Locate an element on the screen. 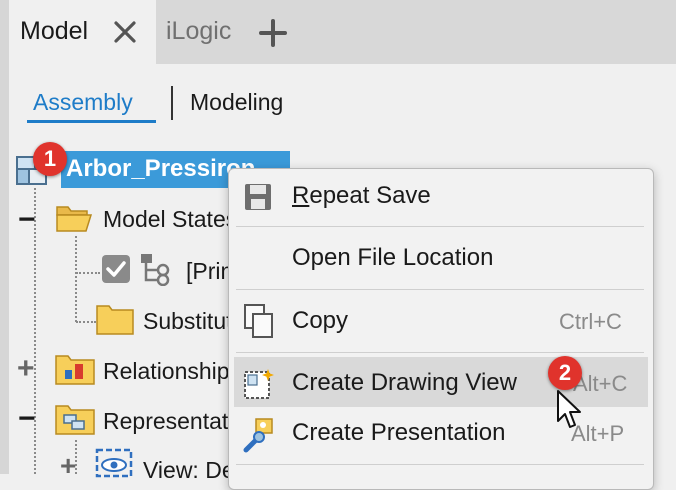  tree-connector-substitutes is located at coordinates (86, 322).